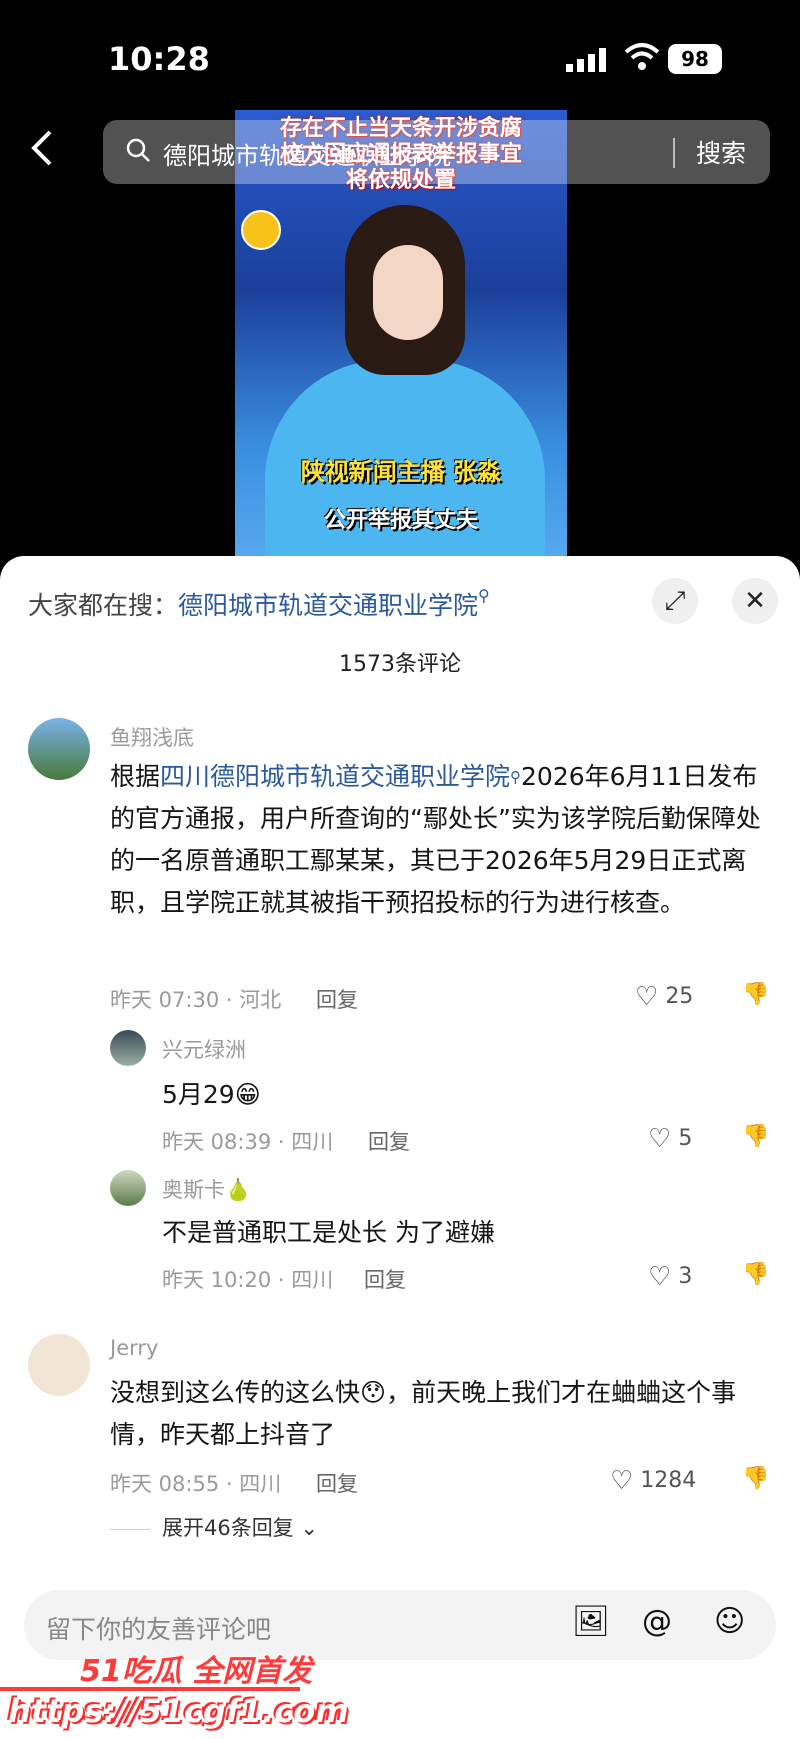 The width and height of the screenshot is (800, 1739). I want to click on wifi-icon, so click(642, 56).